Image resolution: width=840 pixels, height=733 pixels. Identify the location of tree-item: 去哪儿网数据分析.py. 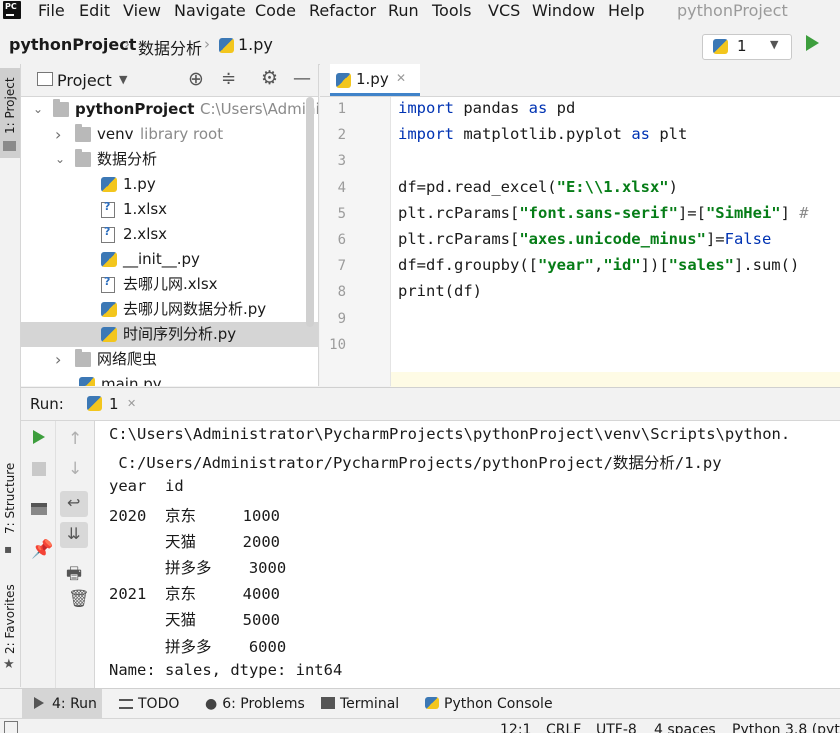
(169, 309).